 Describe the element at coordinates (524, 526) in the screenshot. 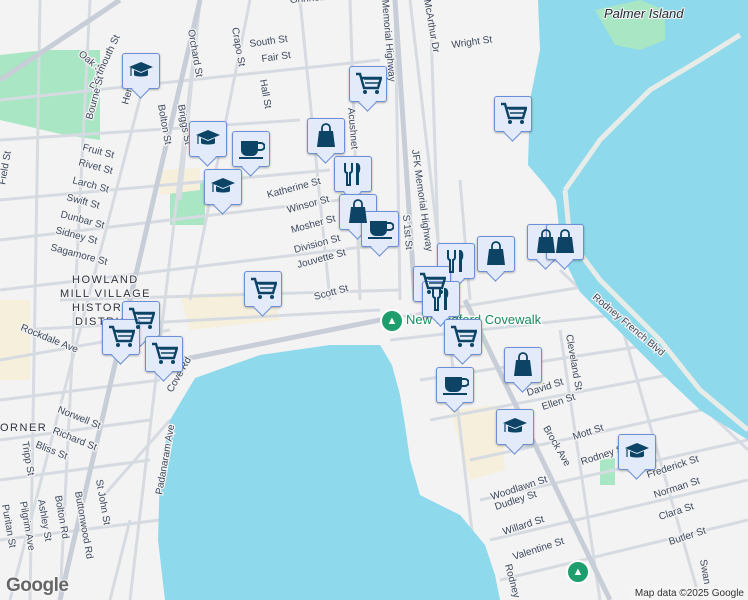

I see `street-label: Willard St` at that location.